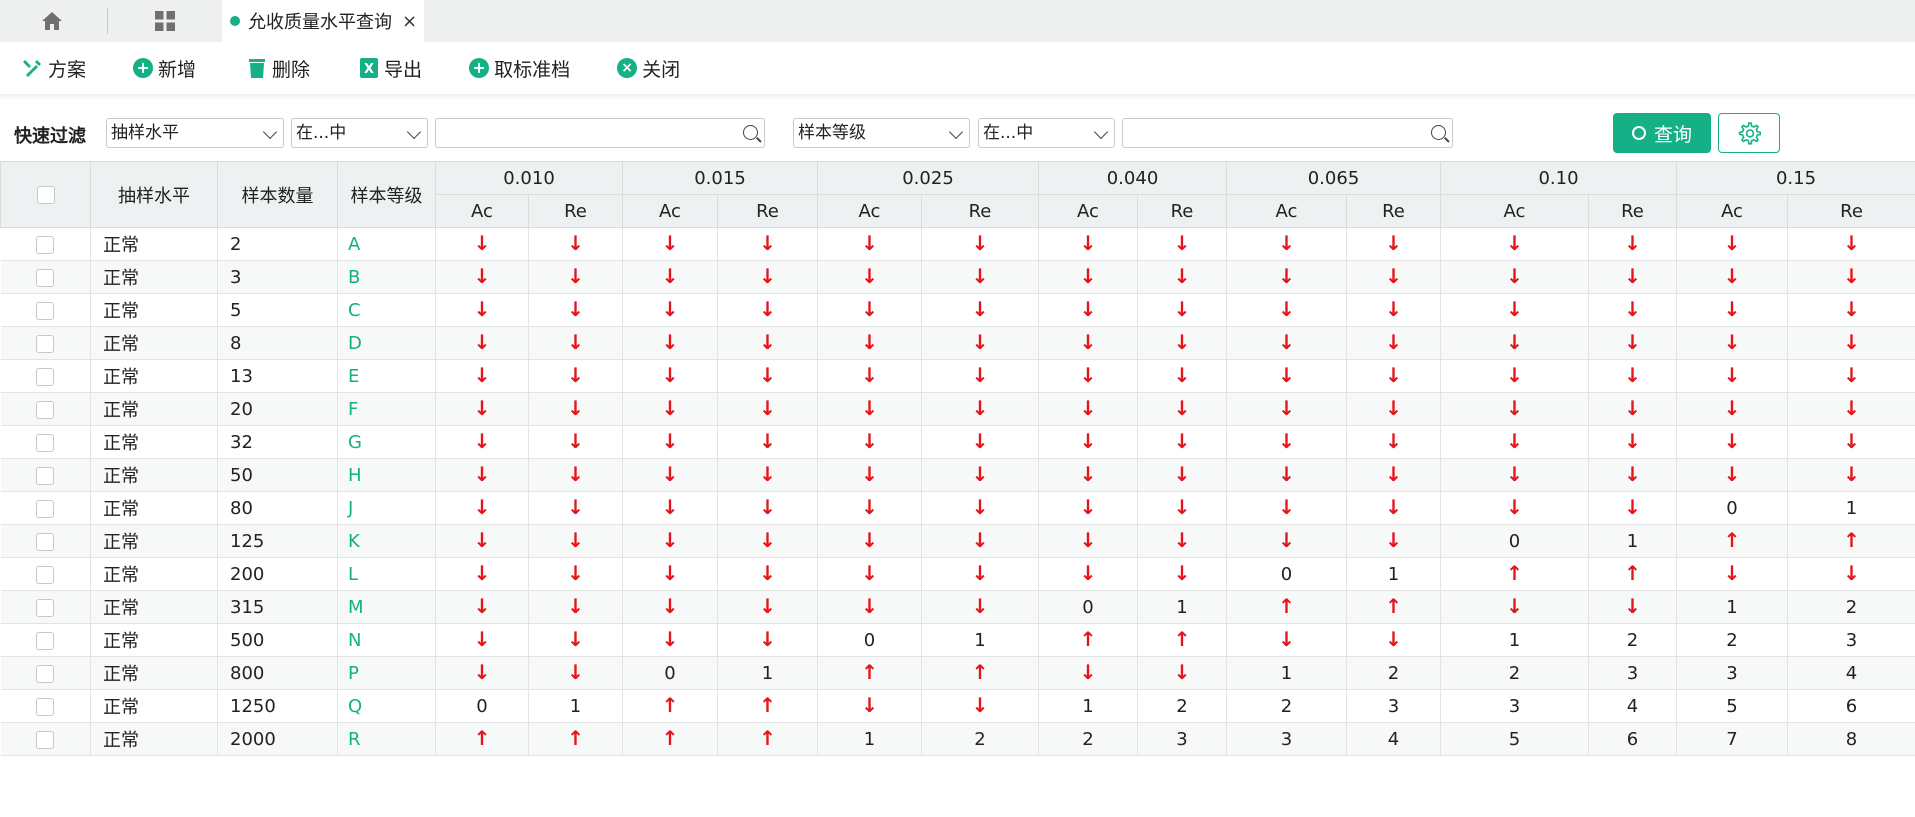 The width and height of the screenshot is (1915, 817). I want to click on col-header-size: 样本数量, so click(277, 194).